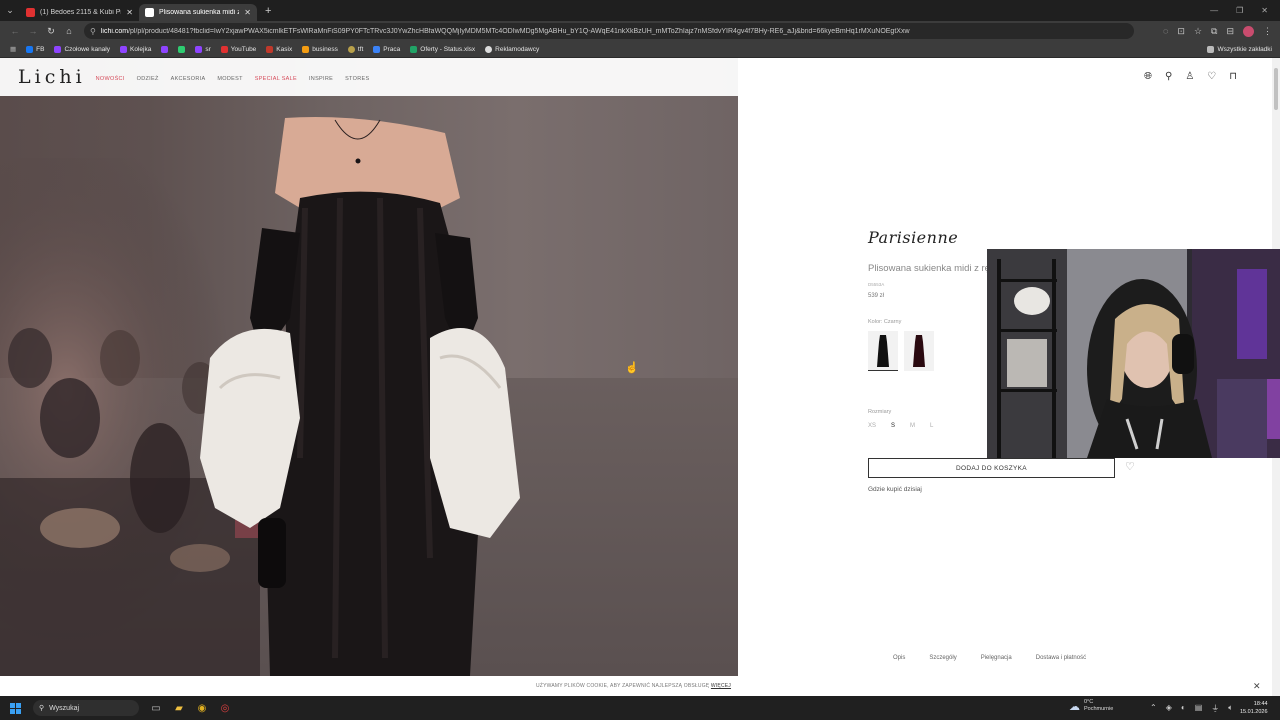  What do you see at coordinates (1248, 31) in the screenshot?
I see `profile-avatar` at bounding box center [1248, 31].